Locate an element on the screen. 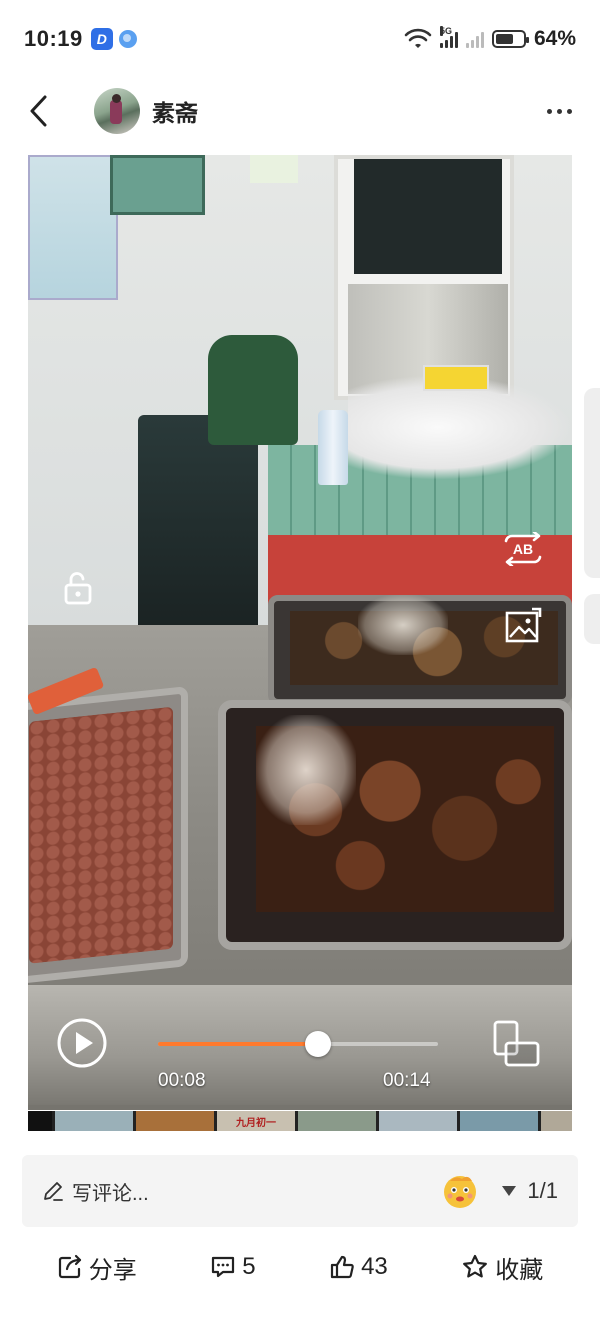 The height and width of the screenshot is (1326, 600). side-drawer-tab is located at coordinates (592, 483).